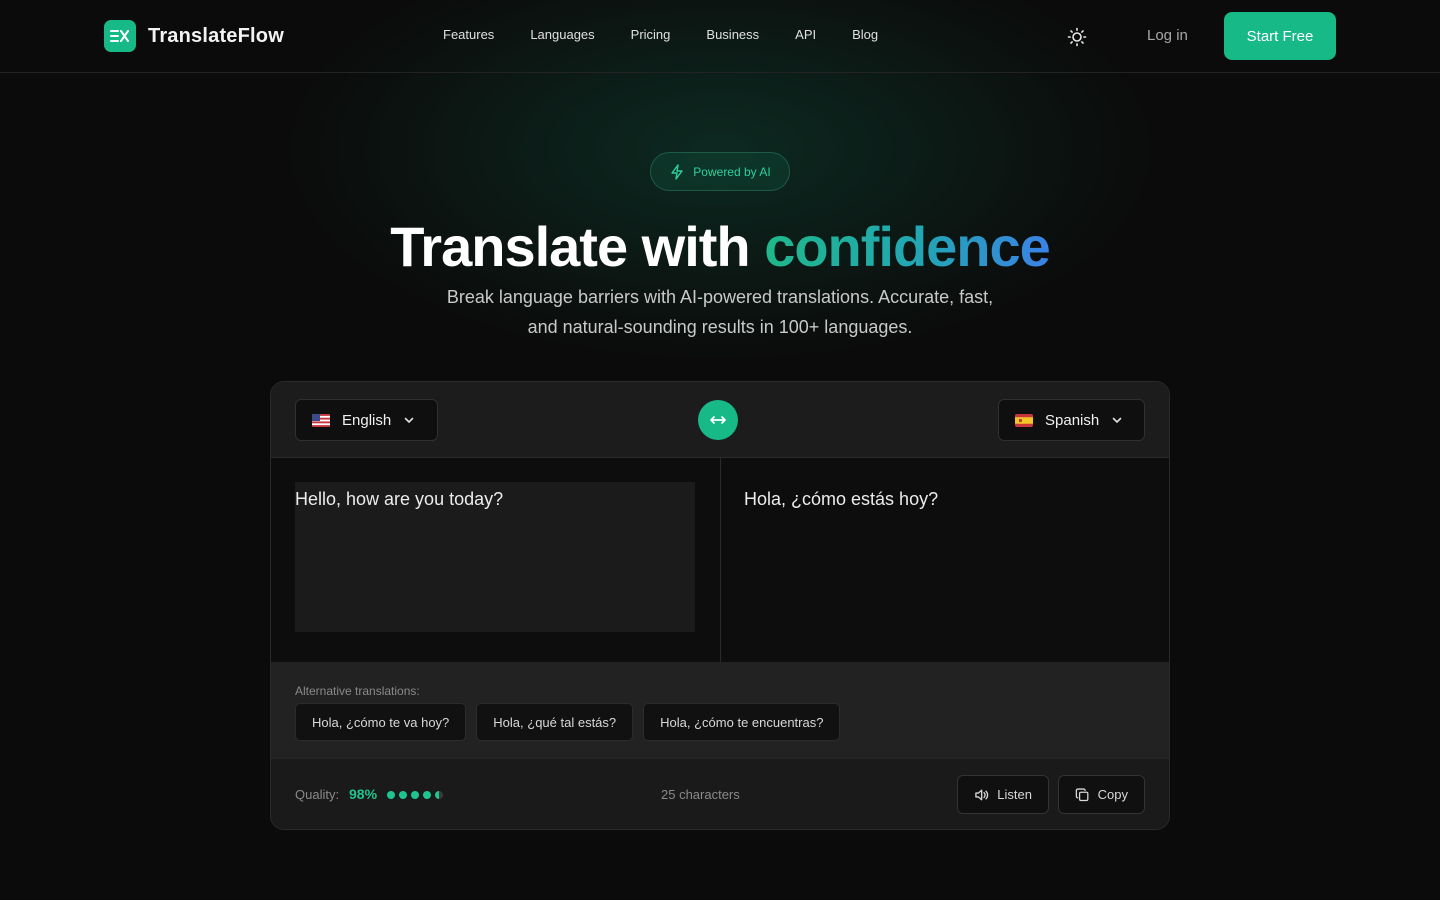 Image resolution: width=1440 pixels, height=900 pixels. What do you see at coordinates (732, 34) in the screenshot?
I see `nav-link-business: Business` at bounding box center [732, 34].